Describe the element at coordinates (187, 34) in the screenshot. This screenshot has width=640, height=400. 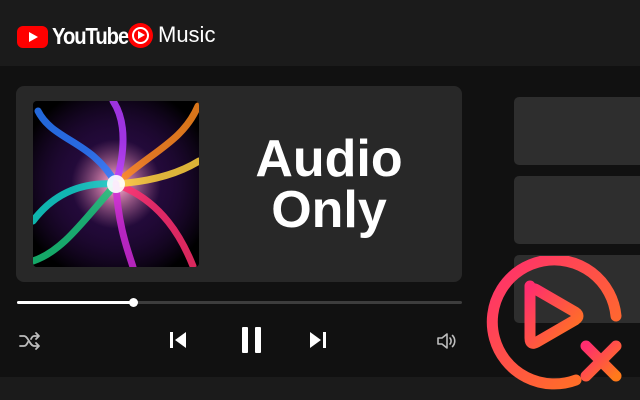
I see `music-logo-text: Music` at that location.